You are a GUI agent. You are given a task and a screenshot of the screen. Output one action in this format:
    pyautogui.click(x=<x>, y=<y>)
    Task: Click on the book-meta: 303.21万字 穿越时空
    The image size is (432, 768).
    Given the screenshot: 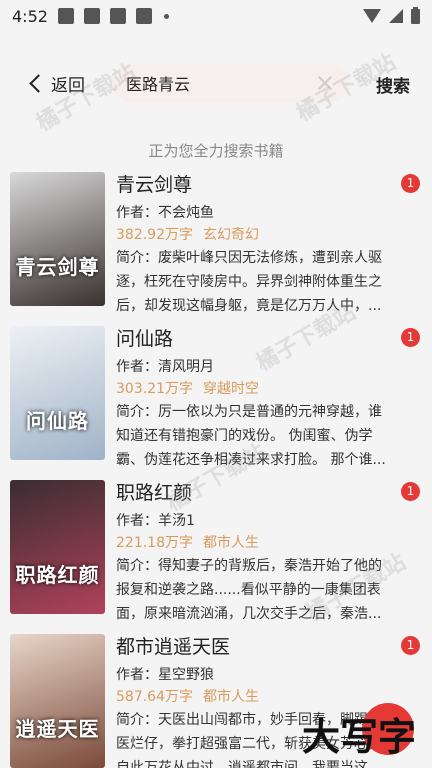 What is the action you would take?
    pyautogui.click(x=254, y=389)
    